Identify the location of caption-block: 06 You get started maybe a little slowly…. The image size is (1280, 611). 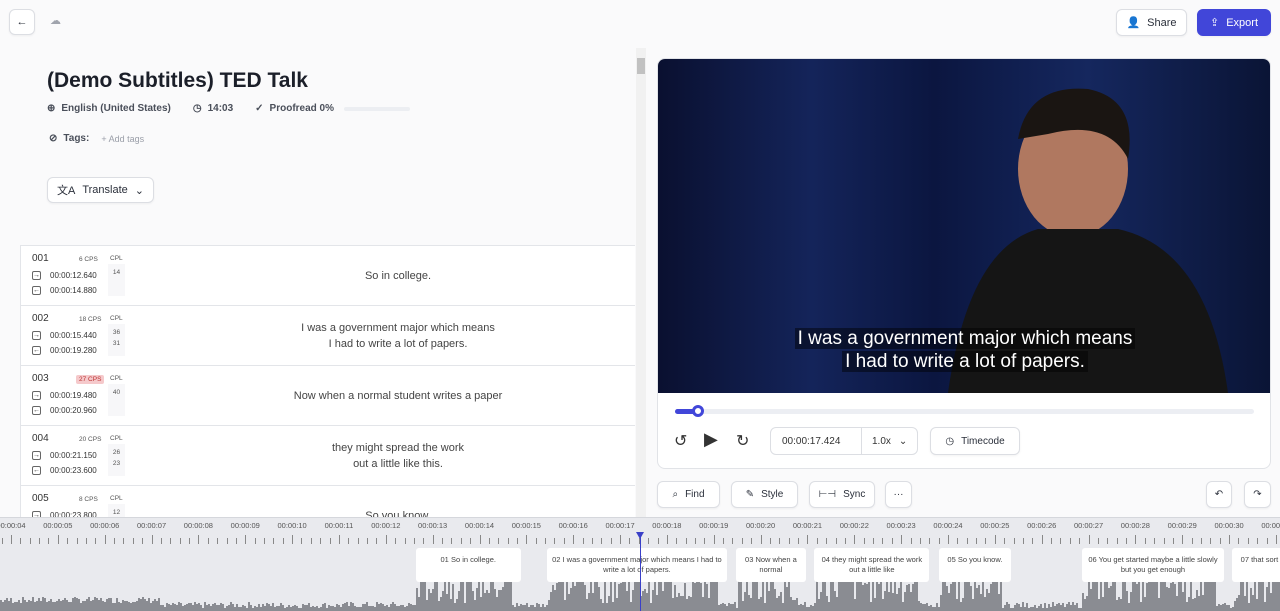
(1153, 565).